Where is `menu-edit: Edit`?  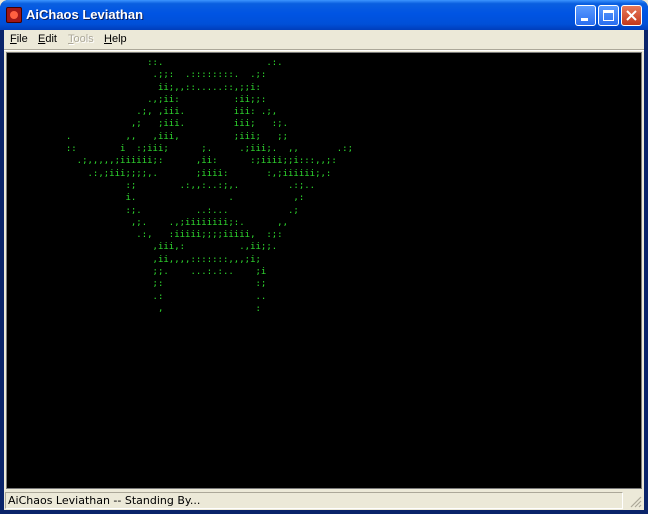
menu-edit: Edit is located at coordinates (47, 39).